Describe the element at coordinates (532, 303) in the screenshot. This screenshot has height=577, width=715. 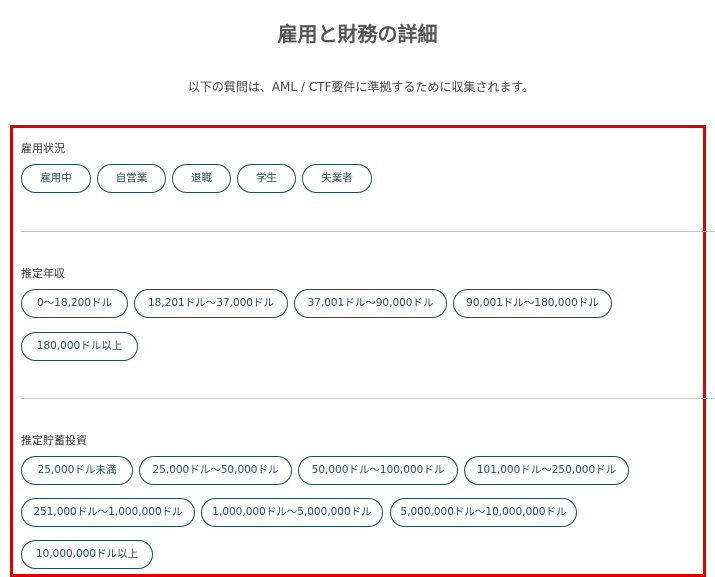
I see `income-option-4: 90,001ドル～180,000ドル` at that location.